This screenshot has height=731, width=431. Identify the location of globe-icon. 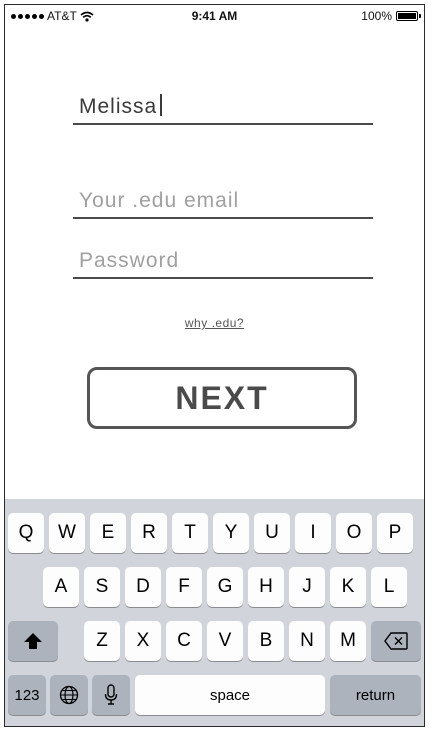
(69, 695).